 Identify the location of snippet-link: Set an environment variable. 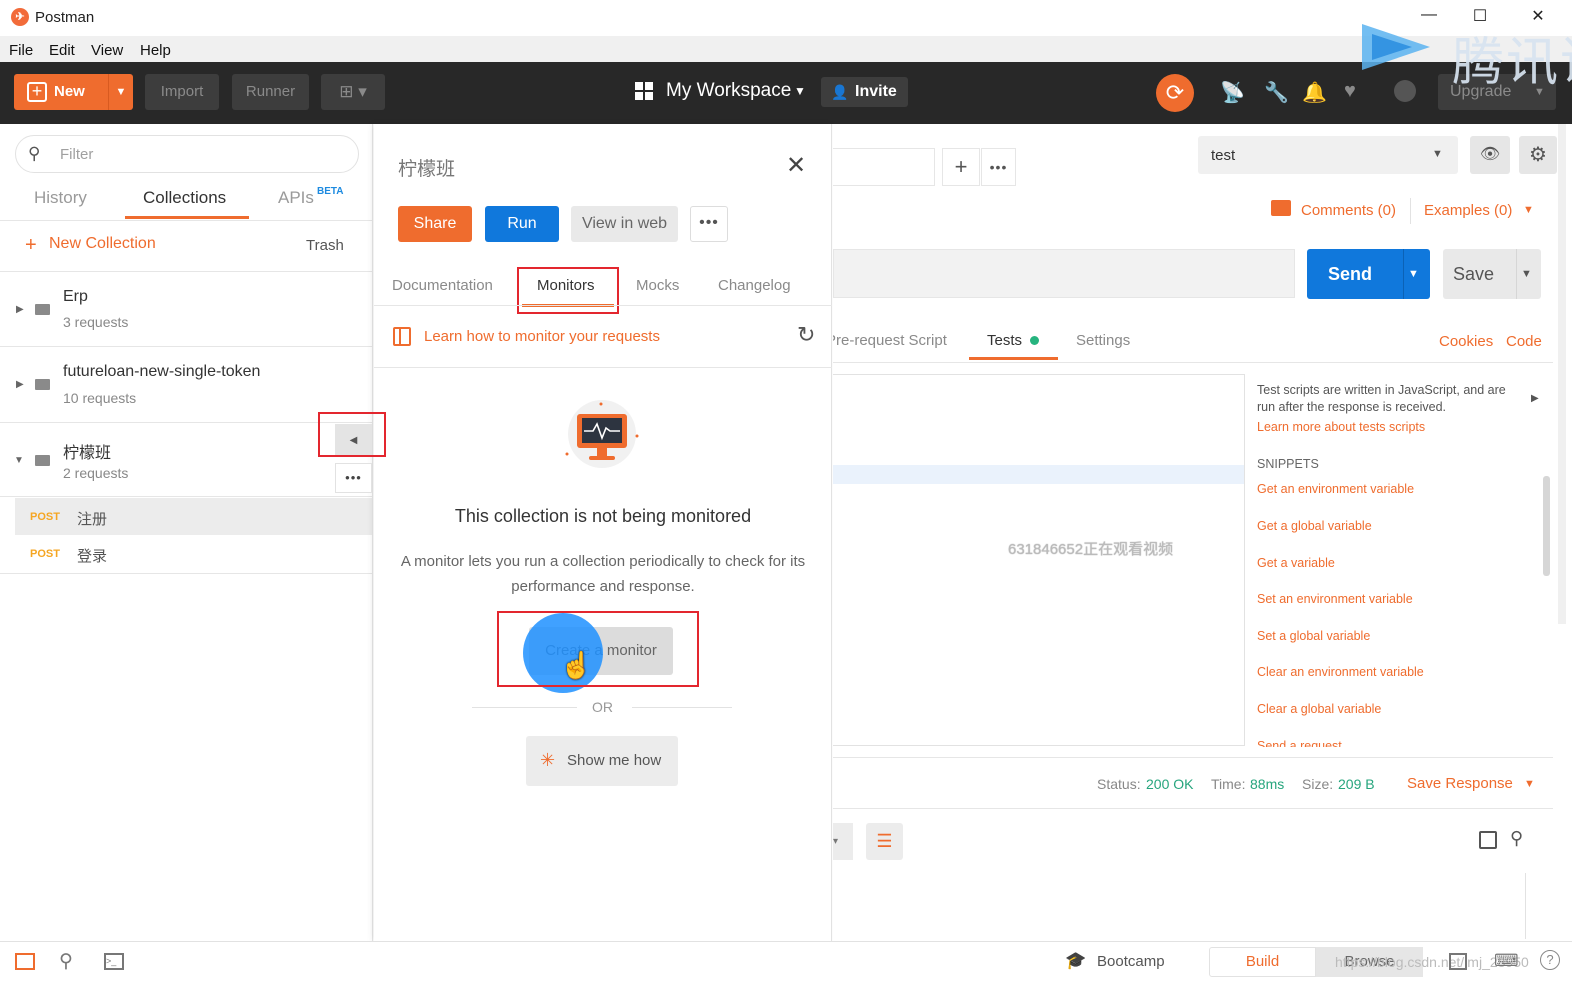
(1335, 599).